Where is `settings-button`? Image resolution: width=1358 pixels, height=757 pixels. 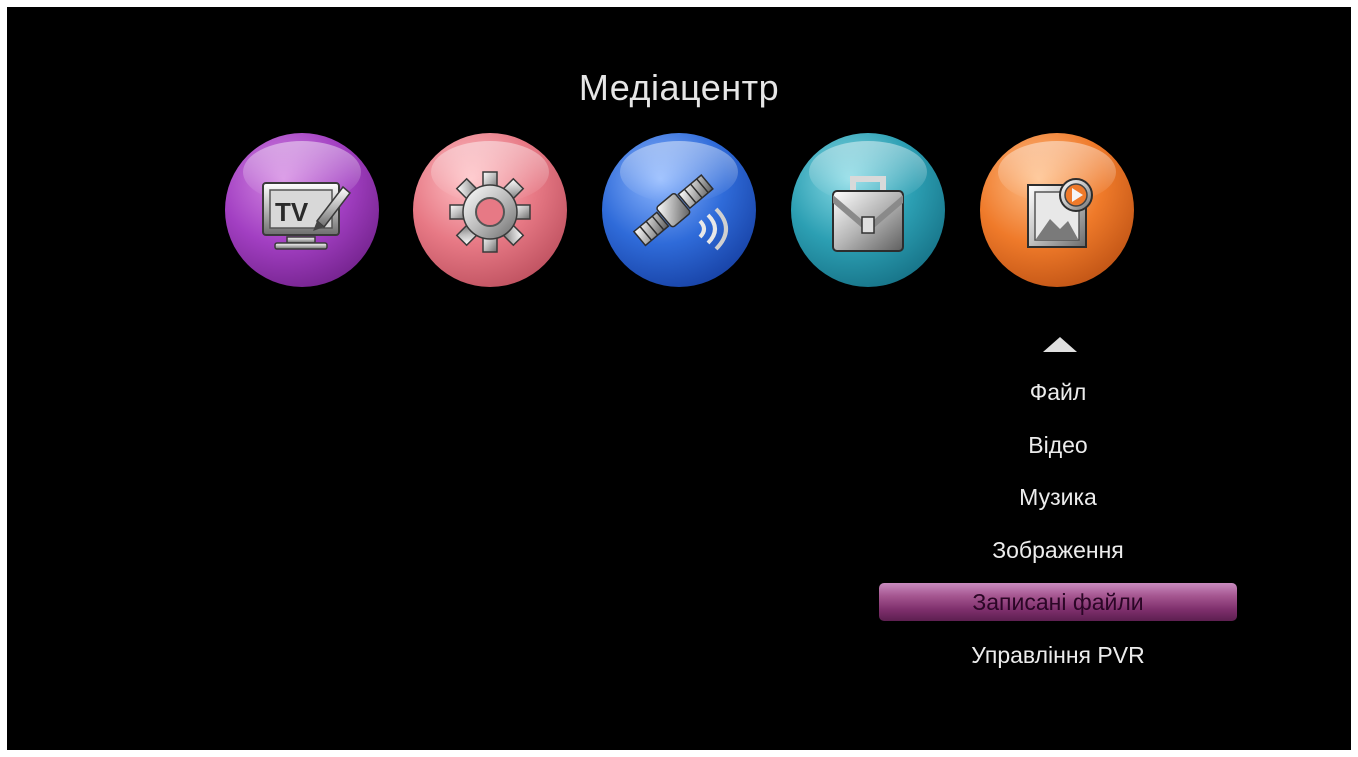 settings-button is located at coordinates (490, 210).